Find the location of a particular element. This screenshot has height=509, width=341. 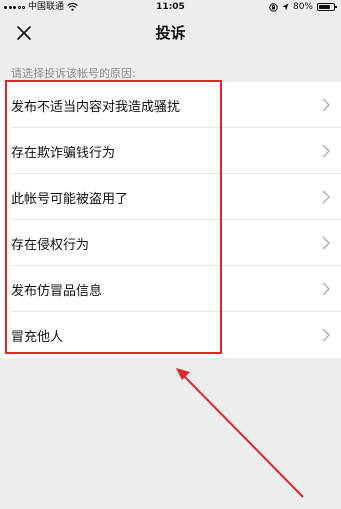

page-title: 投诉 is located at coordinates (170, 33).